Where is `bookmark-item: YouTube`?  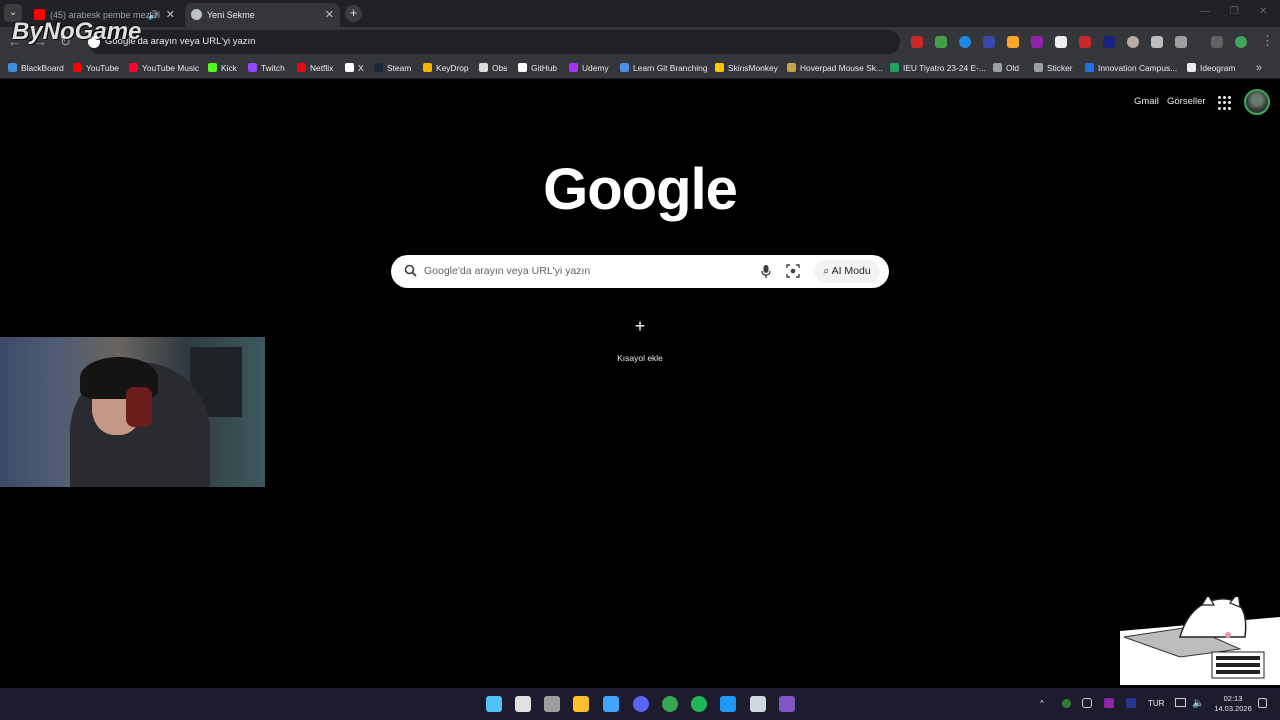 bookmark-item: YouTube is located at coordinates (96, 68).